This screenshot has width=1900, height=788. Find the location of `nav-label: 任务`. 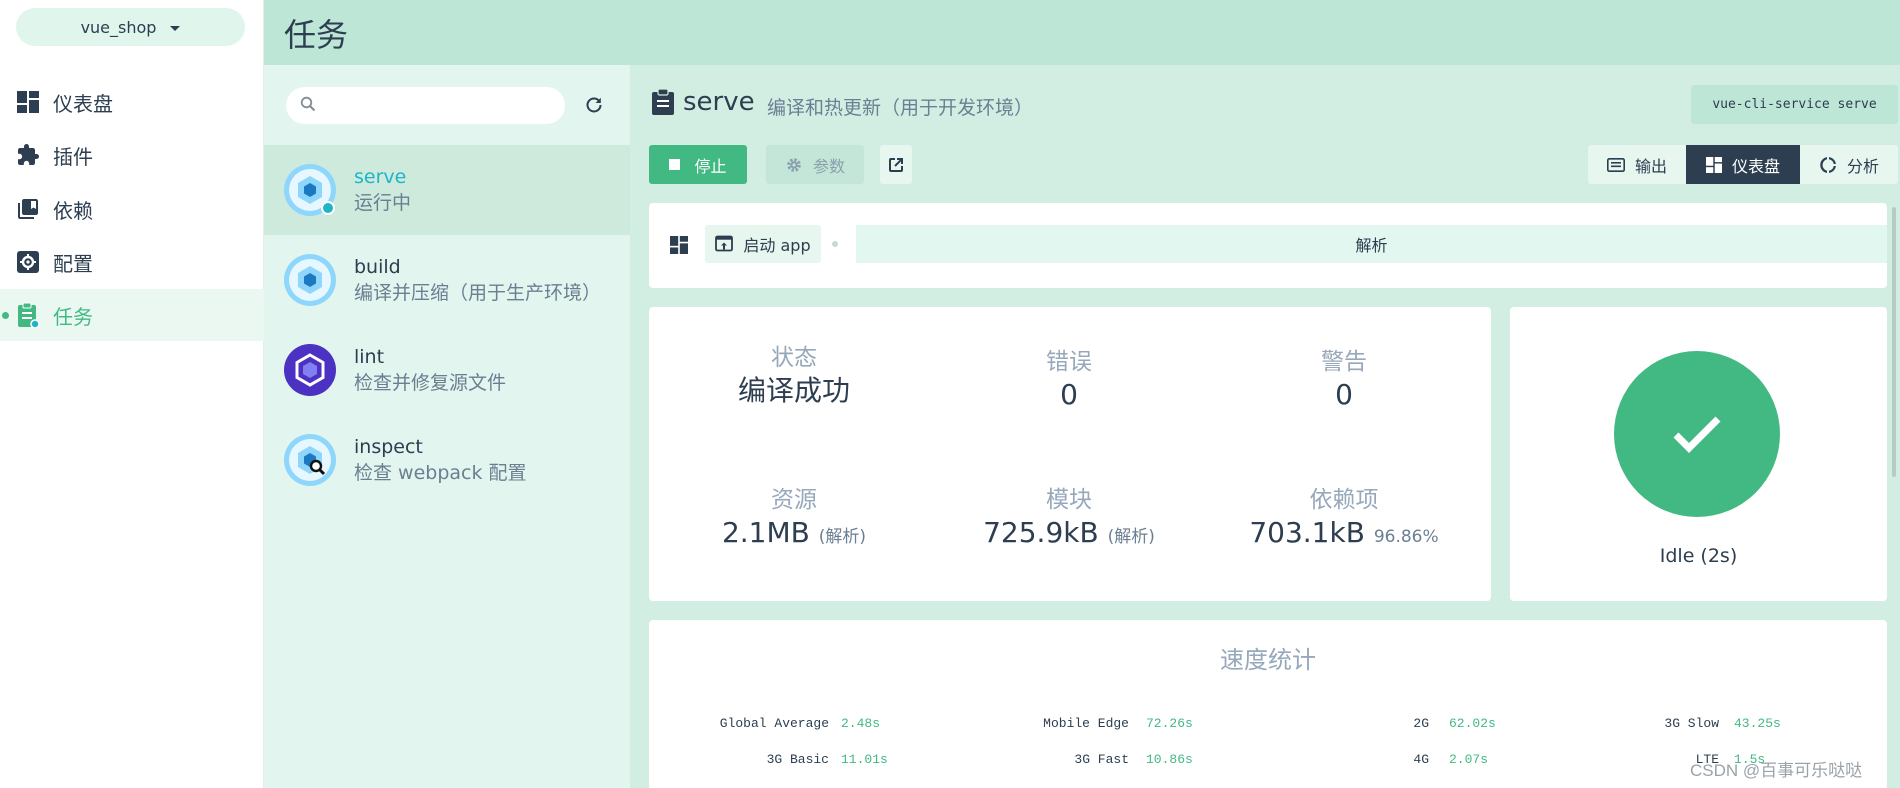

nav-label: 任务 is located at coordinates (73, 316).